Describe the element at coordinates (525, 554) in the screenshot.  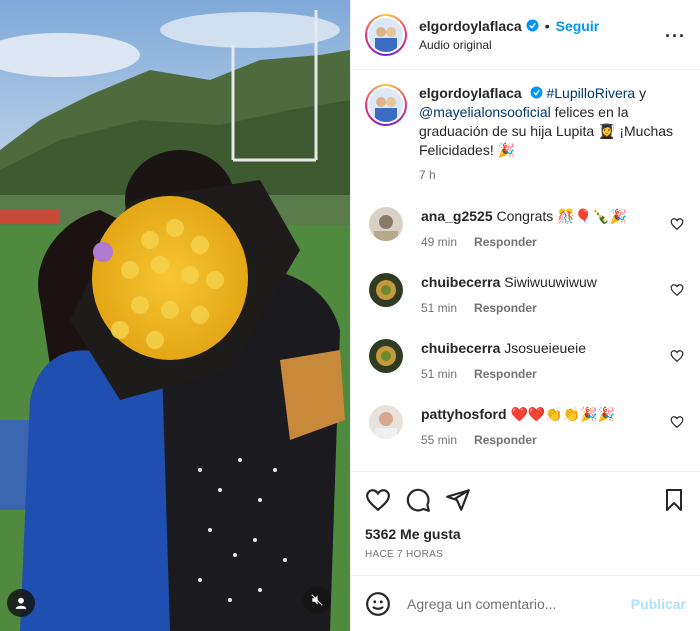
I see `post-timestamp: HACE 7 HORAS` at that location.